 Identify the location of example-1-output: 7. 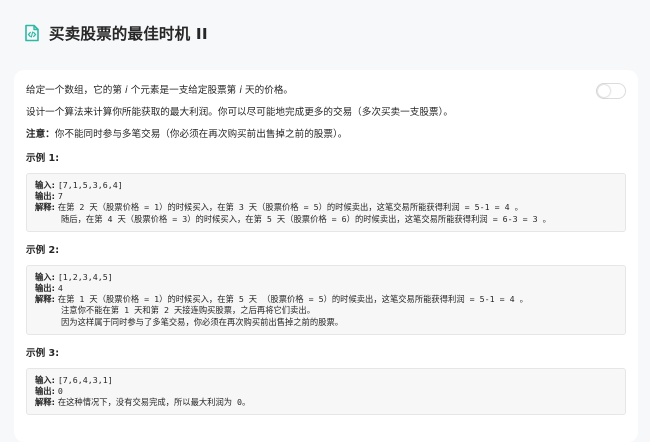
(60, 196).